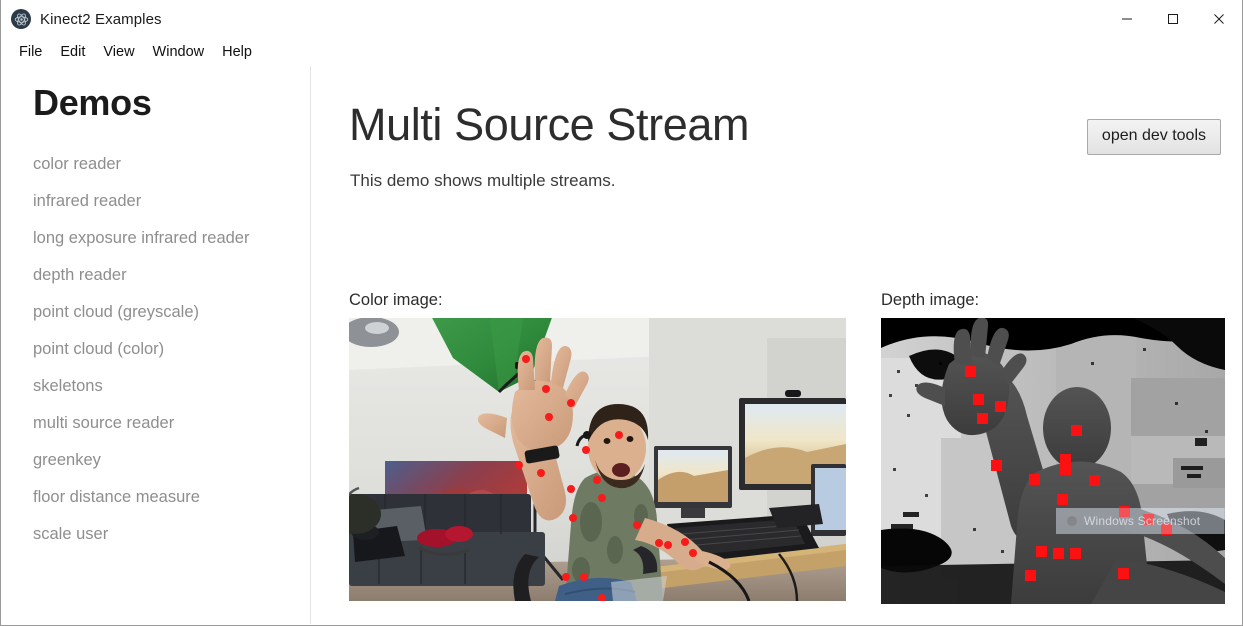  I want to click on sidebar-item-point-cloud-color: point cloud (color), so click(155, 349).